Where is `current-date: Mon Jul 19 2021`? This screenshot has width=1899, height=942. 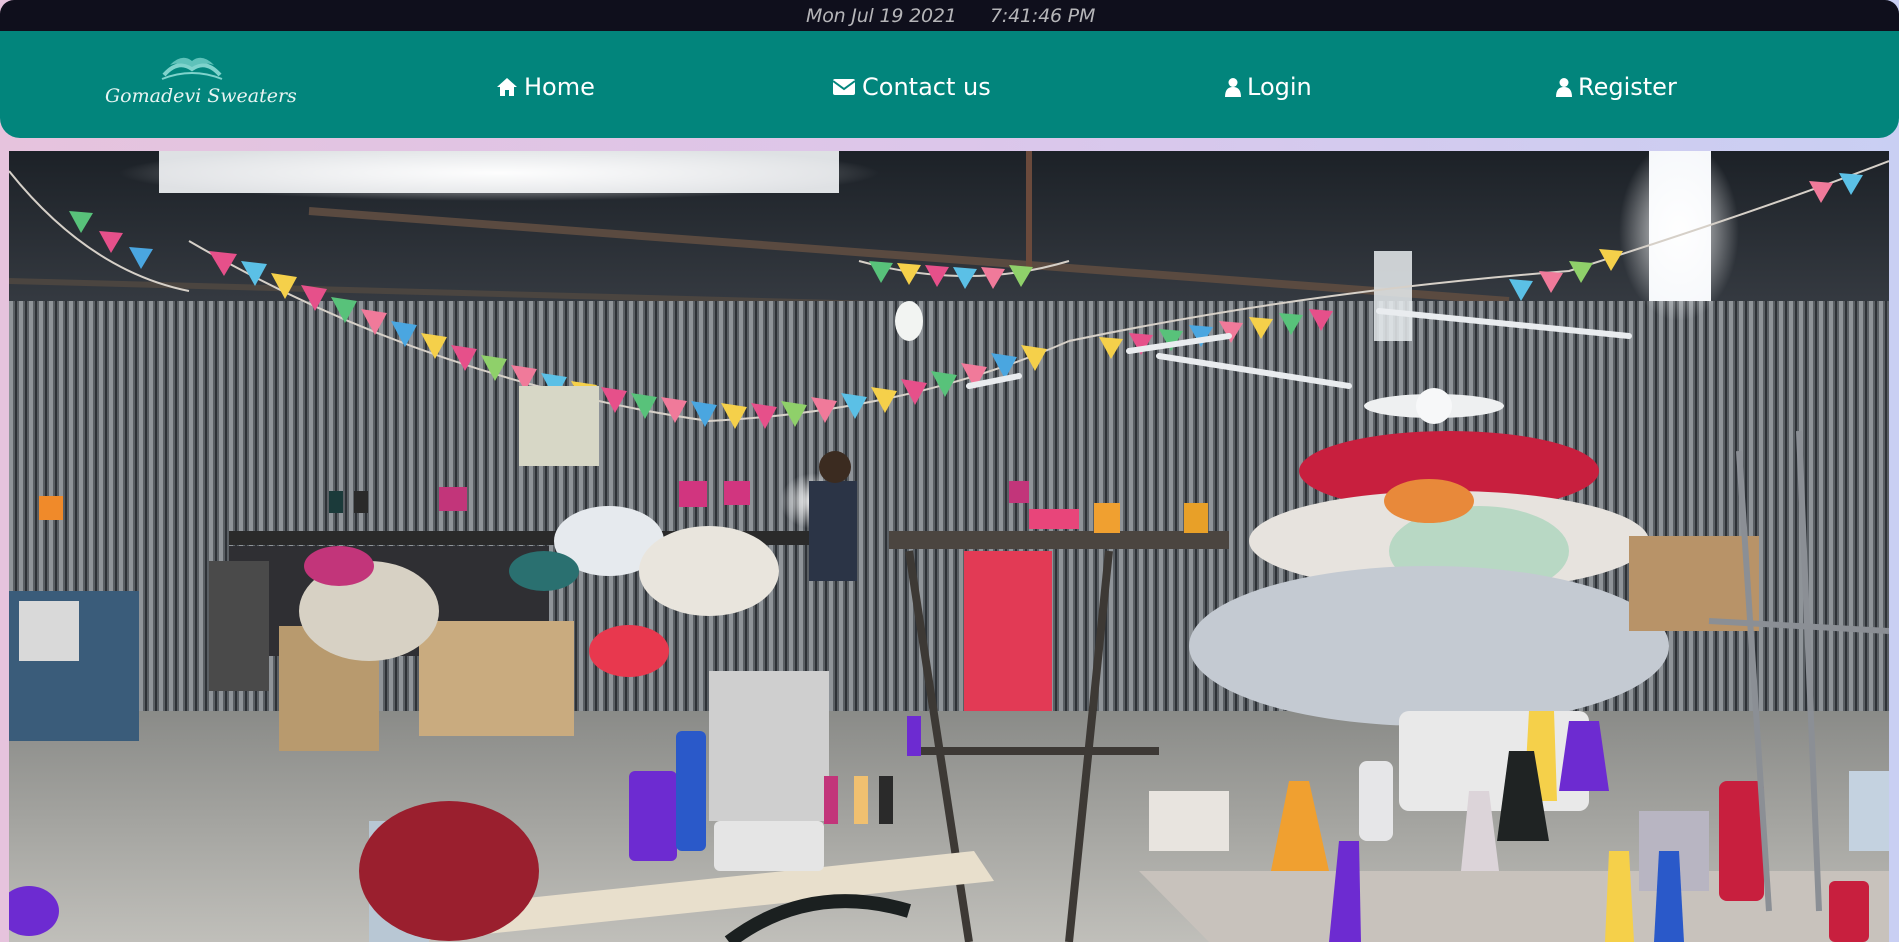
current-date: Mon Jul 19 2021 is located at coordinates (881, 16).